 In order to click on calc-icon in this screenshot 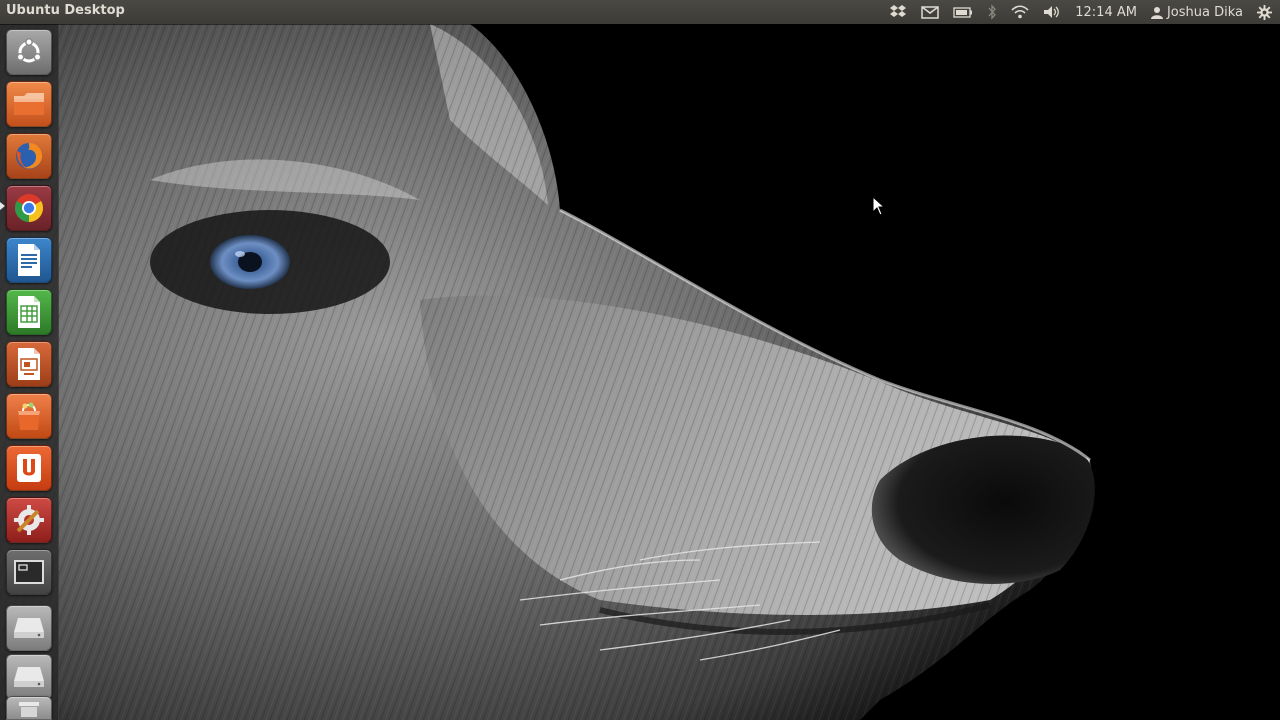, I will do `click(29, 312)`.